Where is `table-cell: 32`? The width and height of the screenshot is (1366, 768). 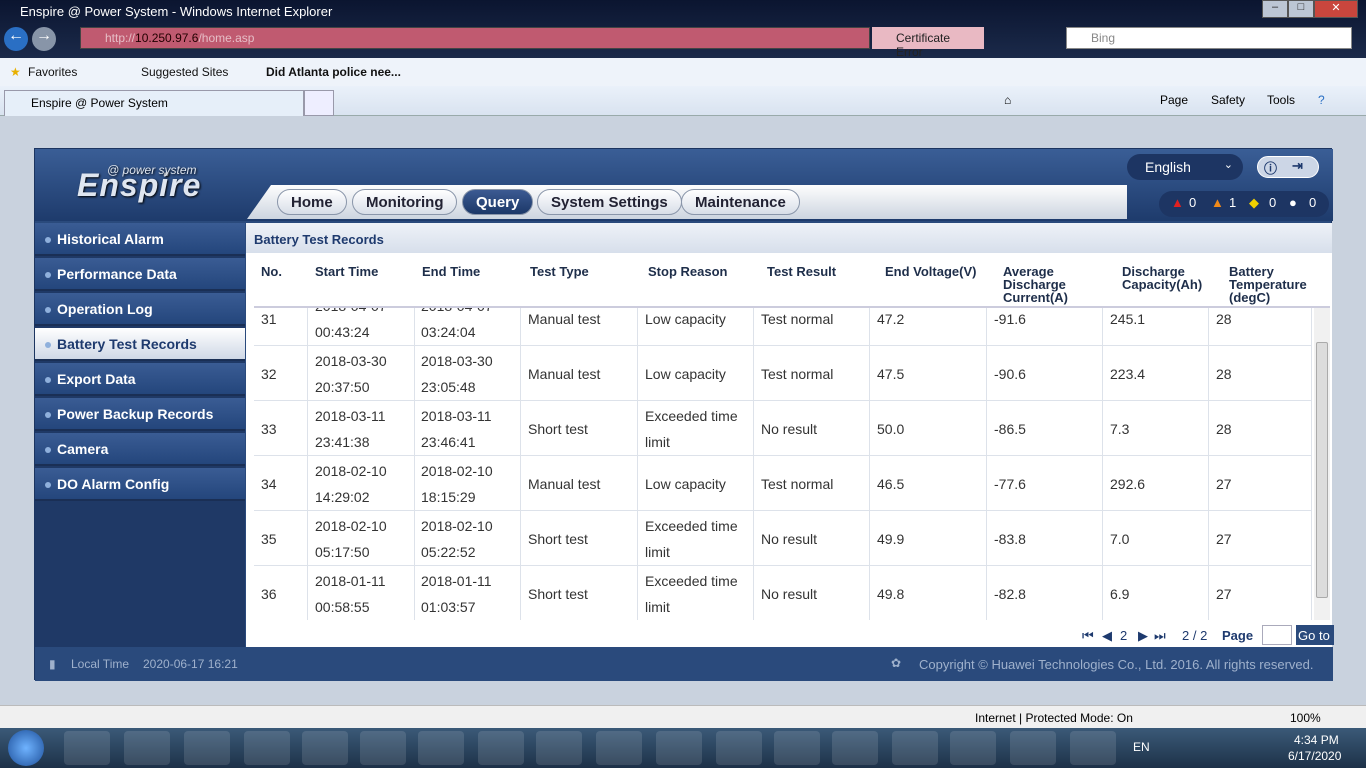
table-cell: 32 is located at coordinates (281, 373).